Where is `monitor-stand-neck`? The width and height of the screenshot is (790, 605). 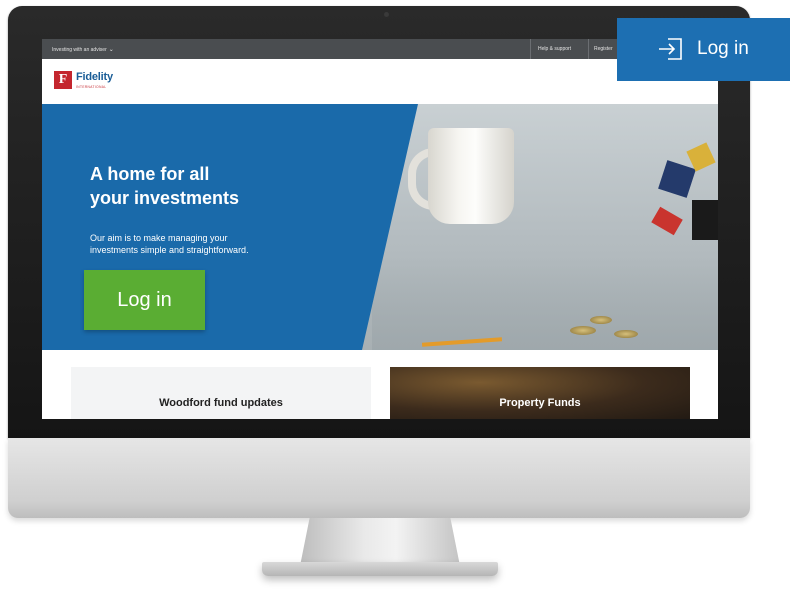 monitor-stand-neck is located at coordinates (380, 542).